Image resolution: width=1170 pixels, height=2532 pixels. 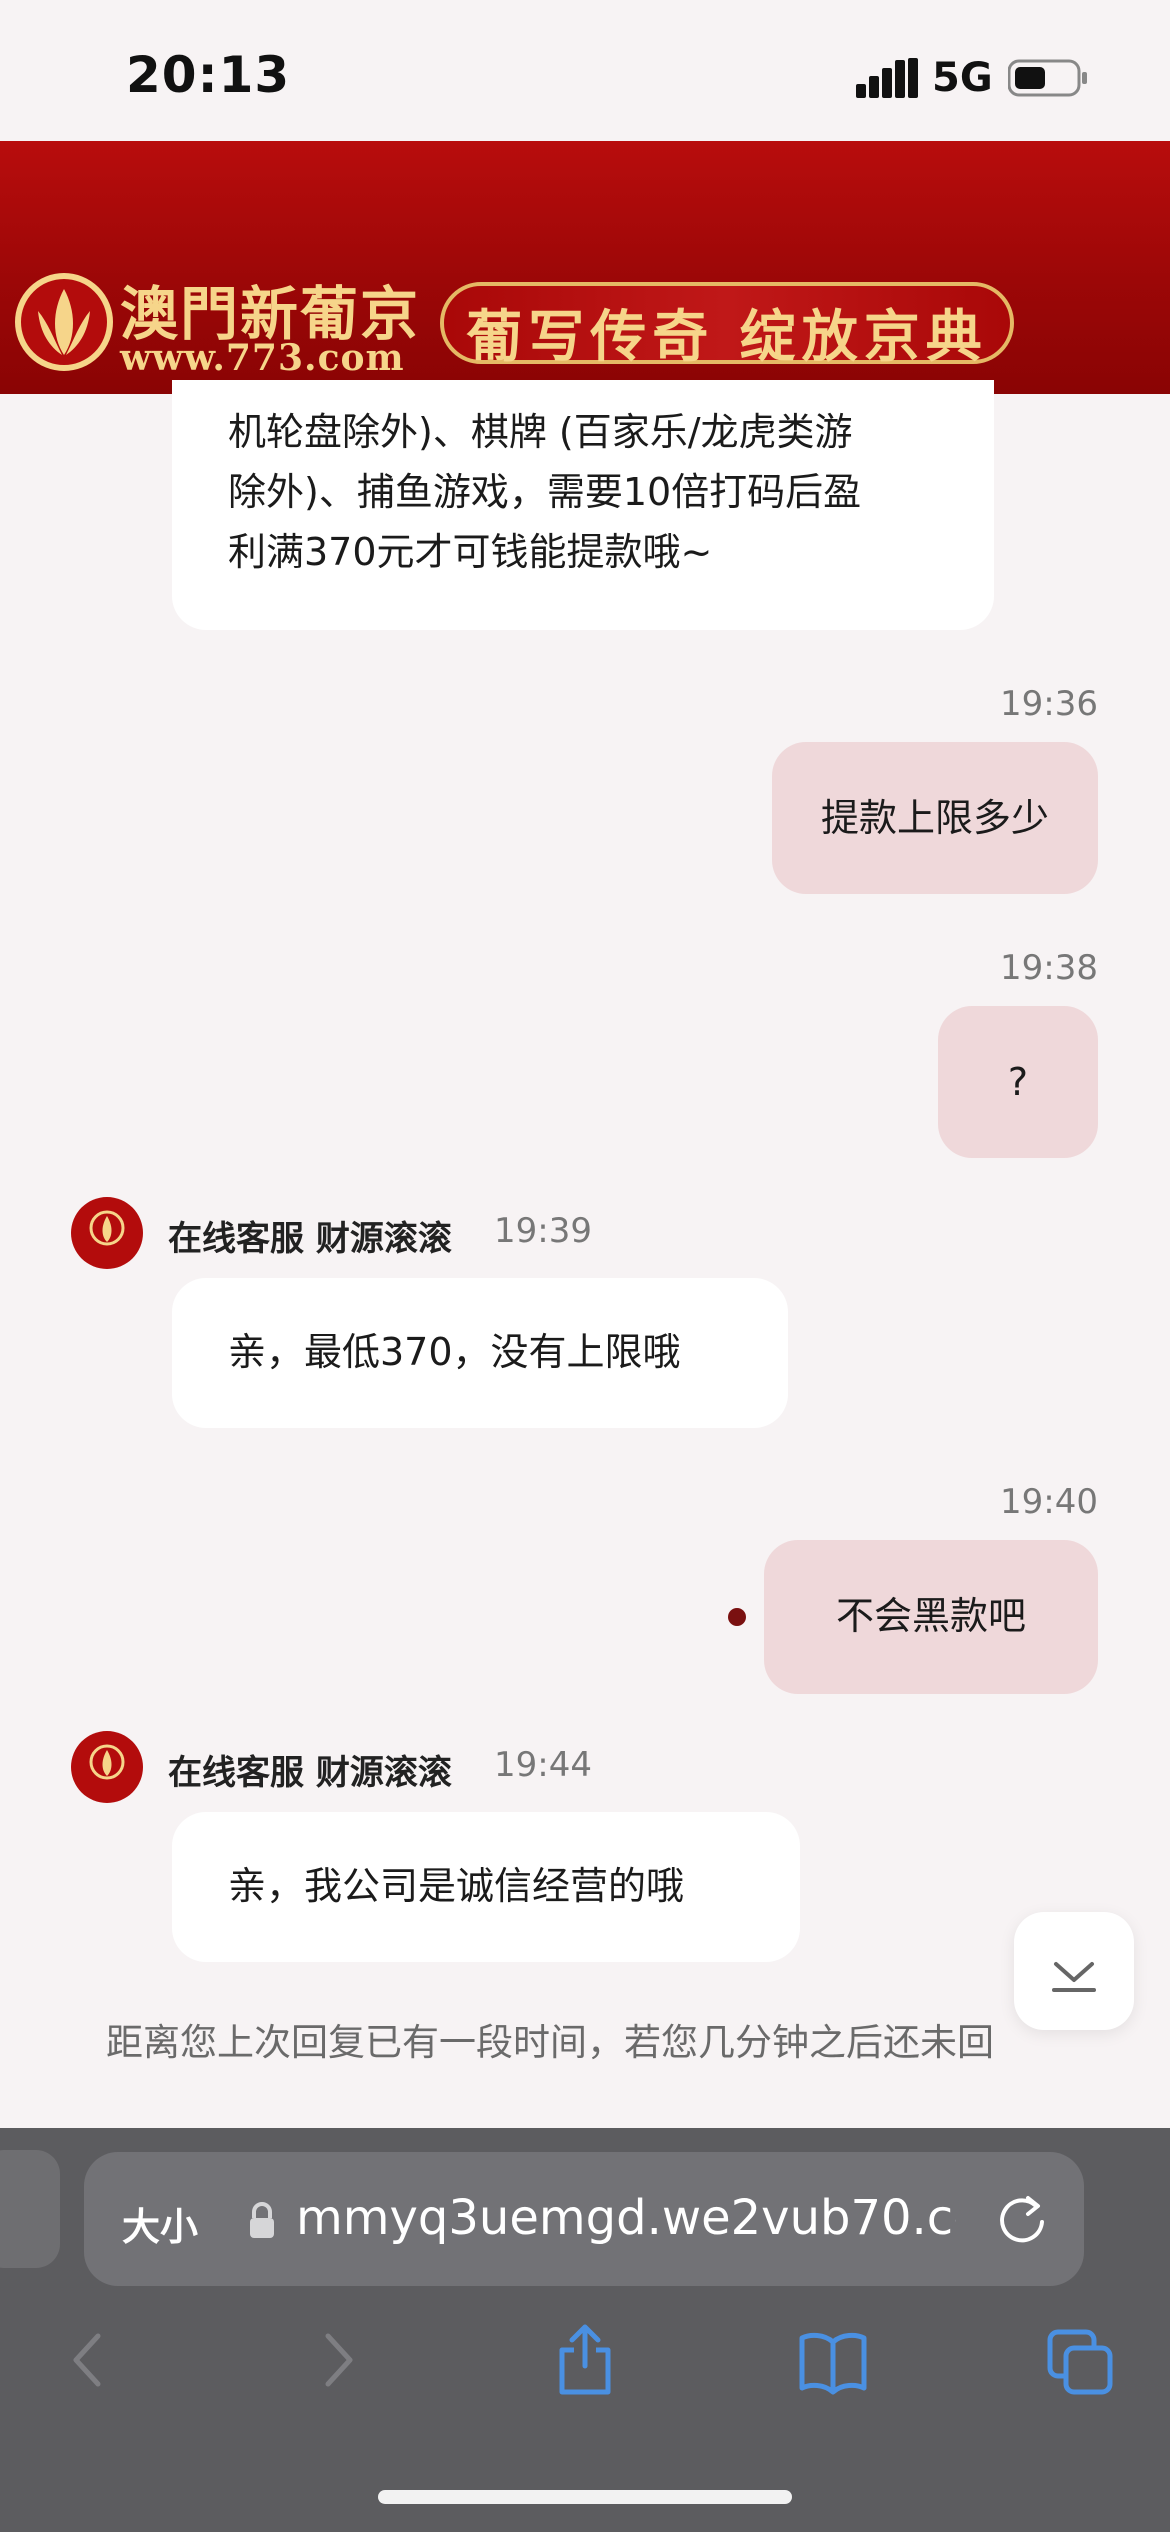 I want to click on message-timestamp: 19:39, so click(x=543, y=1231).